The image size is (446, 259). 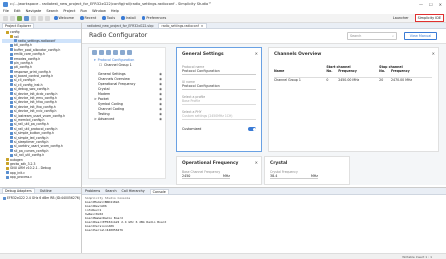 I want to click on delete-icon, so click(x=122, y=52).